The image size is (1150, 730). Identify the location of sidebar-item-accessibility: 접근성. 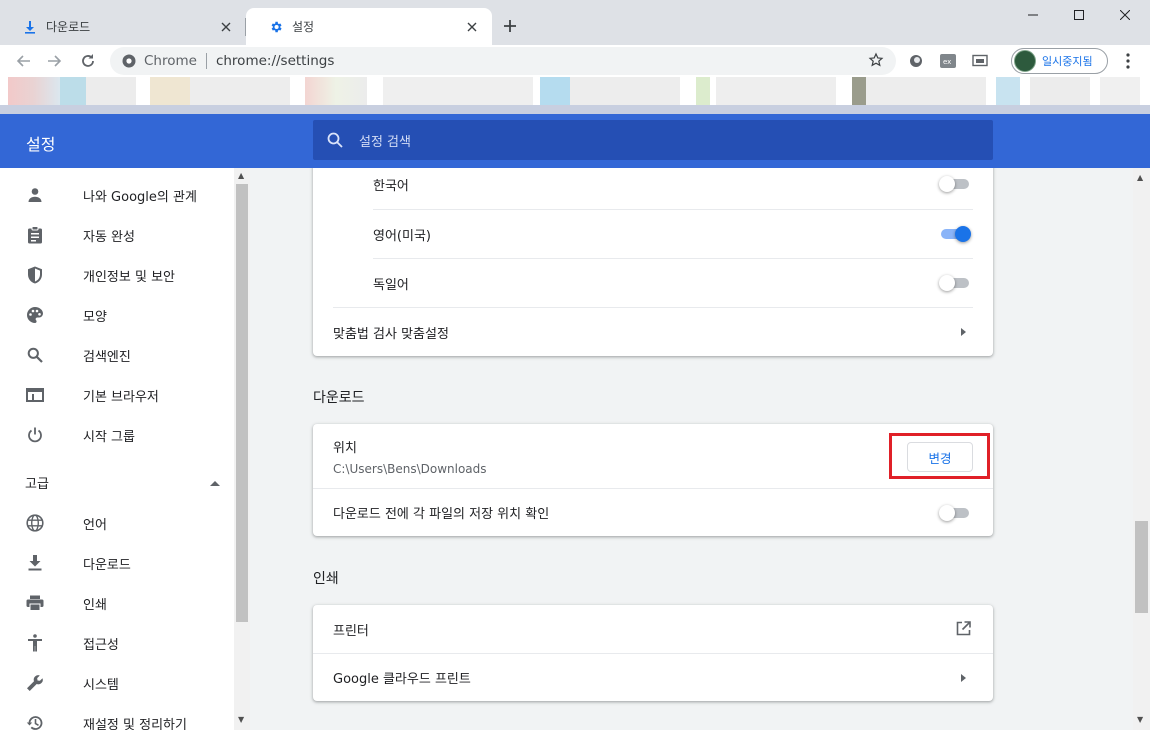
(117, 643).